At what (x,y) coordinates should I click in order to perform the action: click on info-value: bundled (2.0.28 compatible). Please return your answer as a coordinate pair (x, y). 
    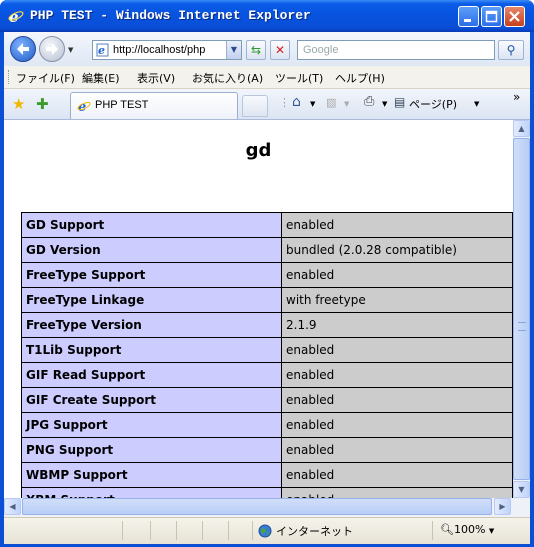
    Looking at the image, I should click on (397, 250).